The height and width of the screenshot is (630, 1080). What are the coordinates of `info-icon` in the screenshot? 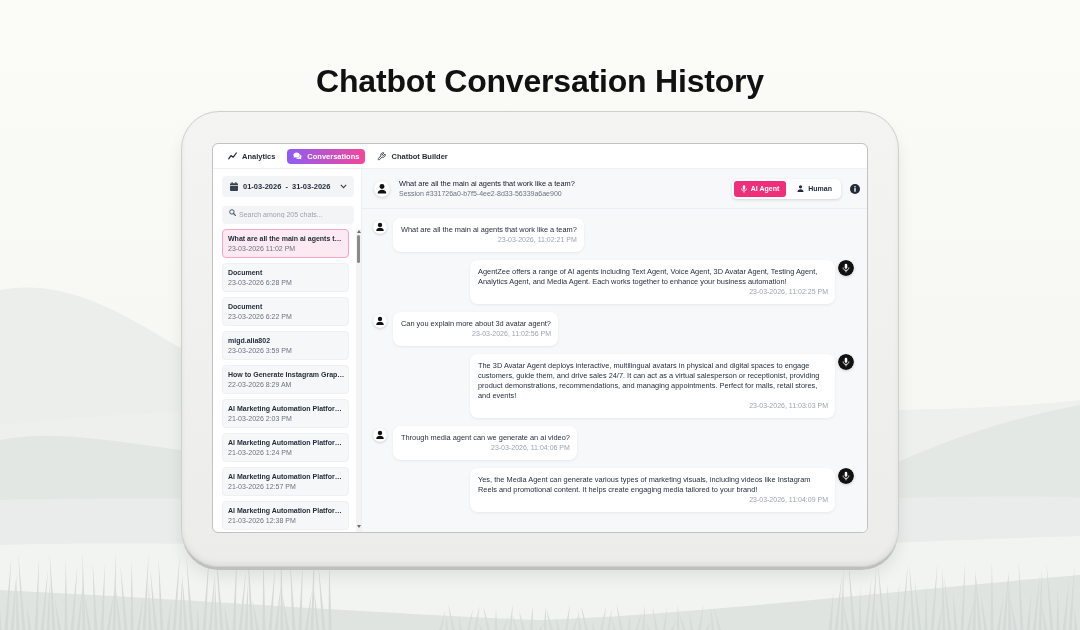 It's located at (855, 188).